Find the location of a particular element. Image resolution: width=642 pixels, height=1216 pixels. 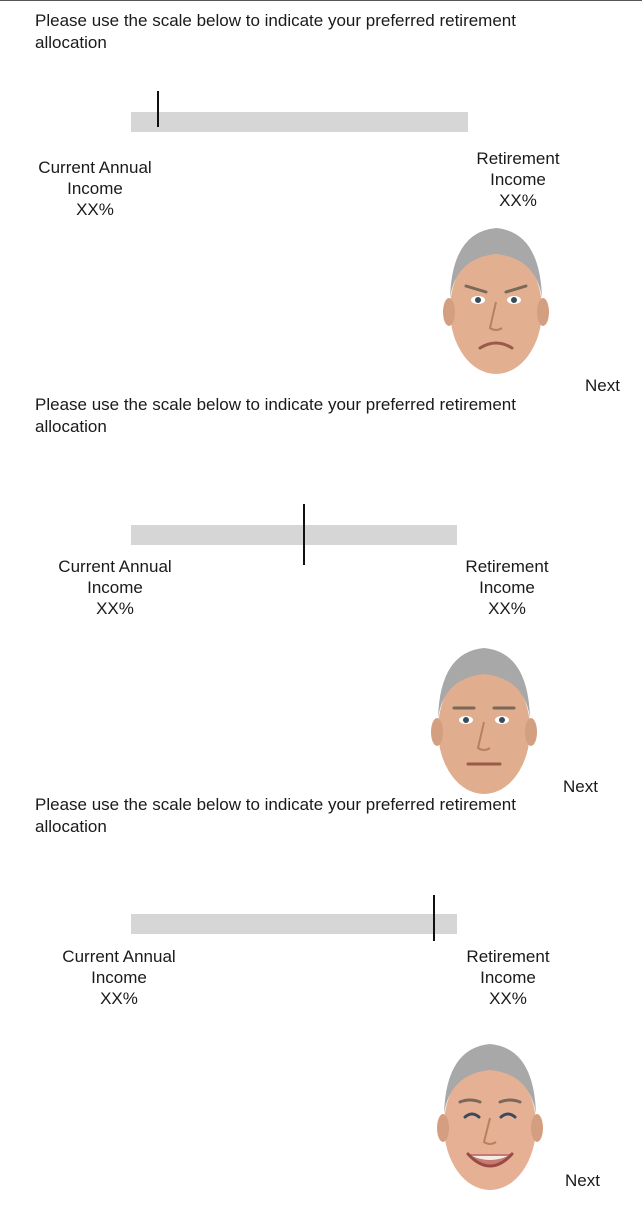

face-avatar-sad is located at coordinates (496, 300).